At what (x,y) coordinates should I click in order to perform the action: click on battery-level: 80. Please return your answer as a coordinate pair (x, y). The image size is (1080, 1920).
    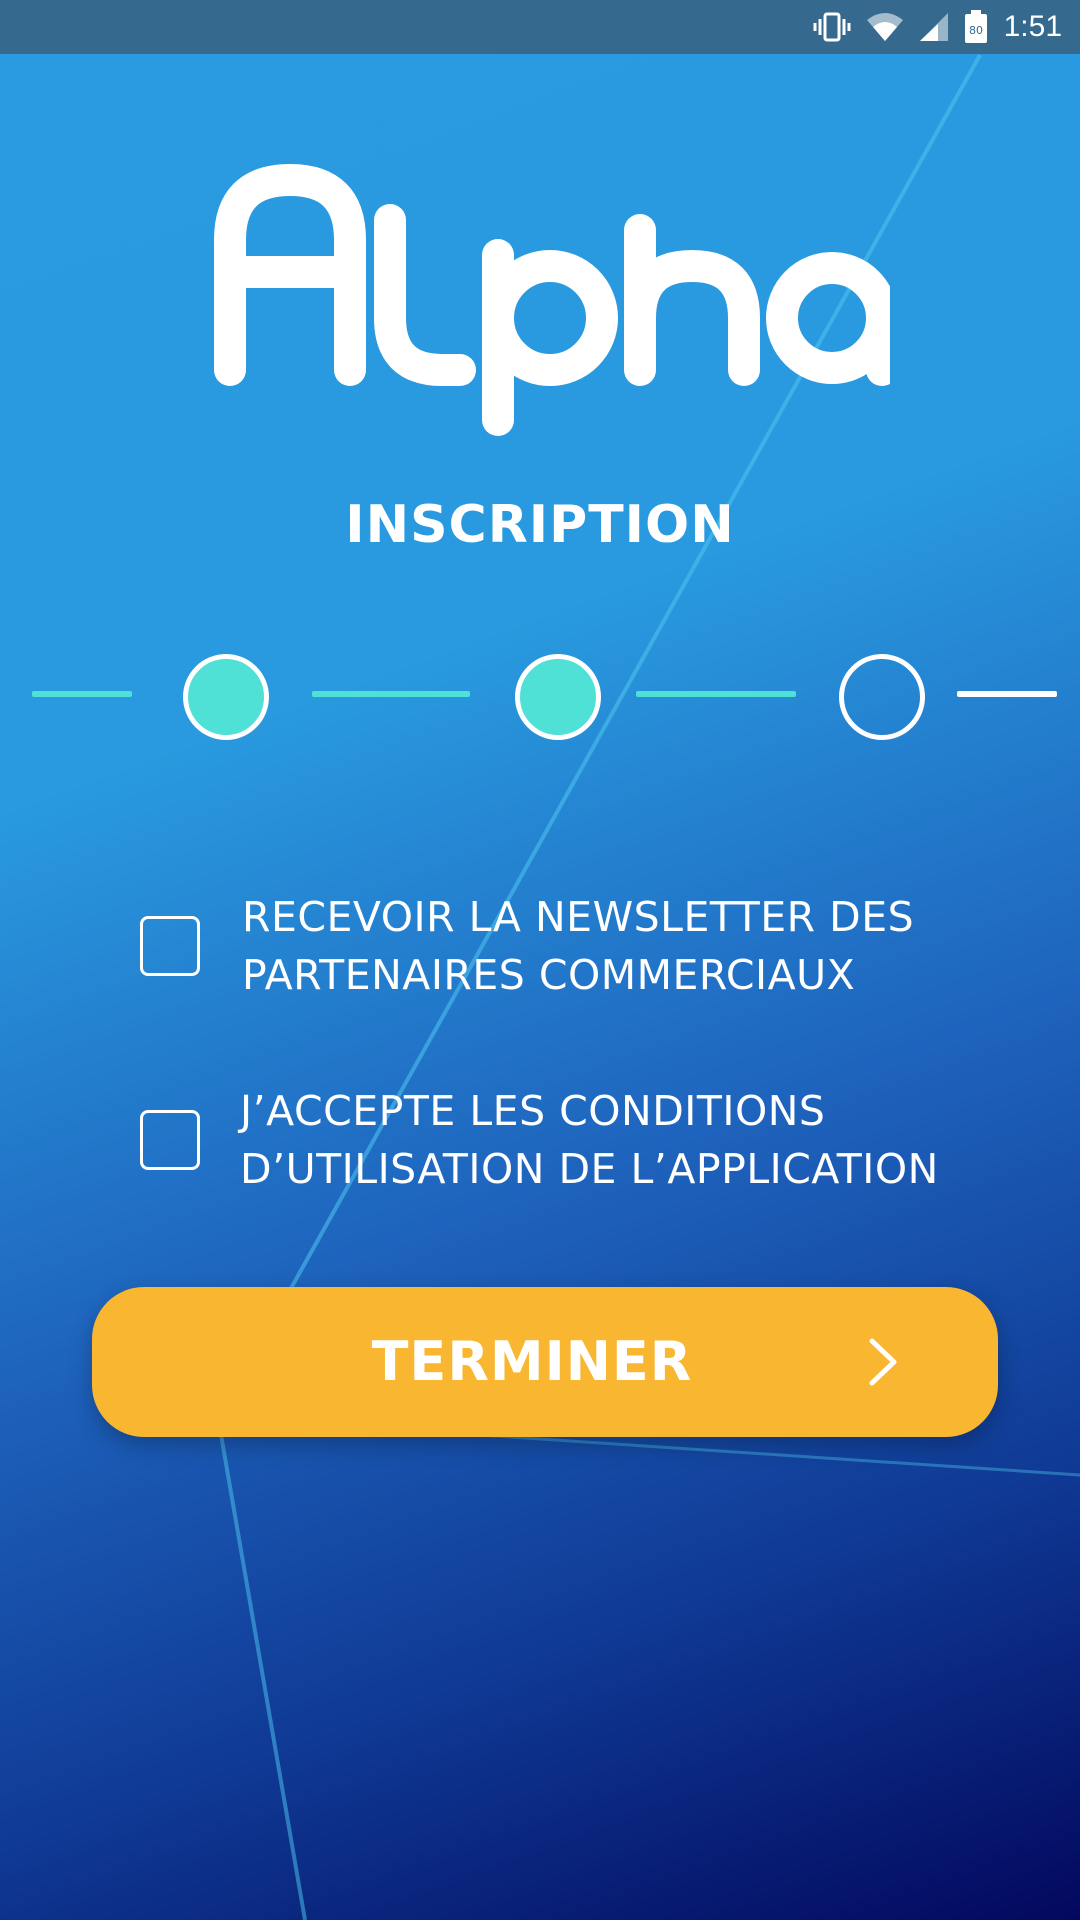
    Looking at the image, I should click on (976, 30).